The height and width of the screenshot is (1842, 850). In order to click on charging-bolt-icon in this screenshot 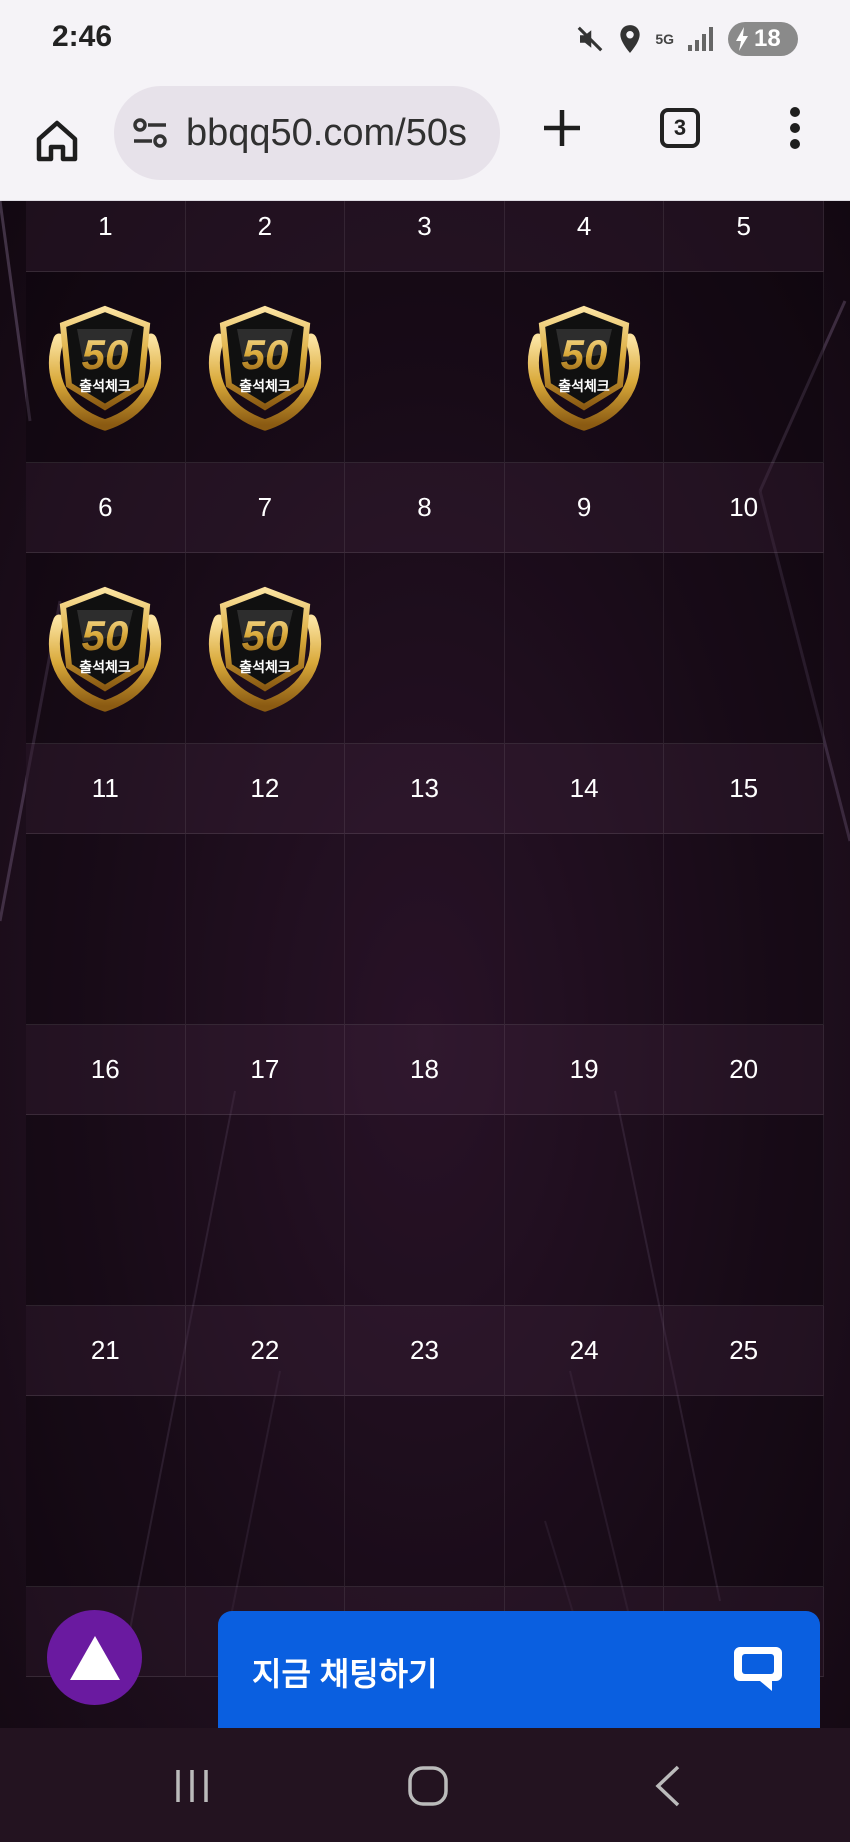, I will do `click(742, 39)`.